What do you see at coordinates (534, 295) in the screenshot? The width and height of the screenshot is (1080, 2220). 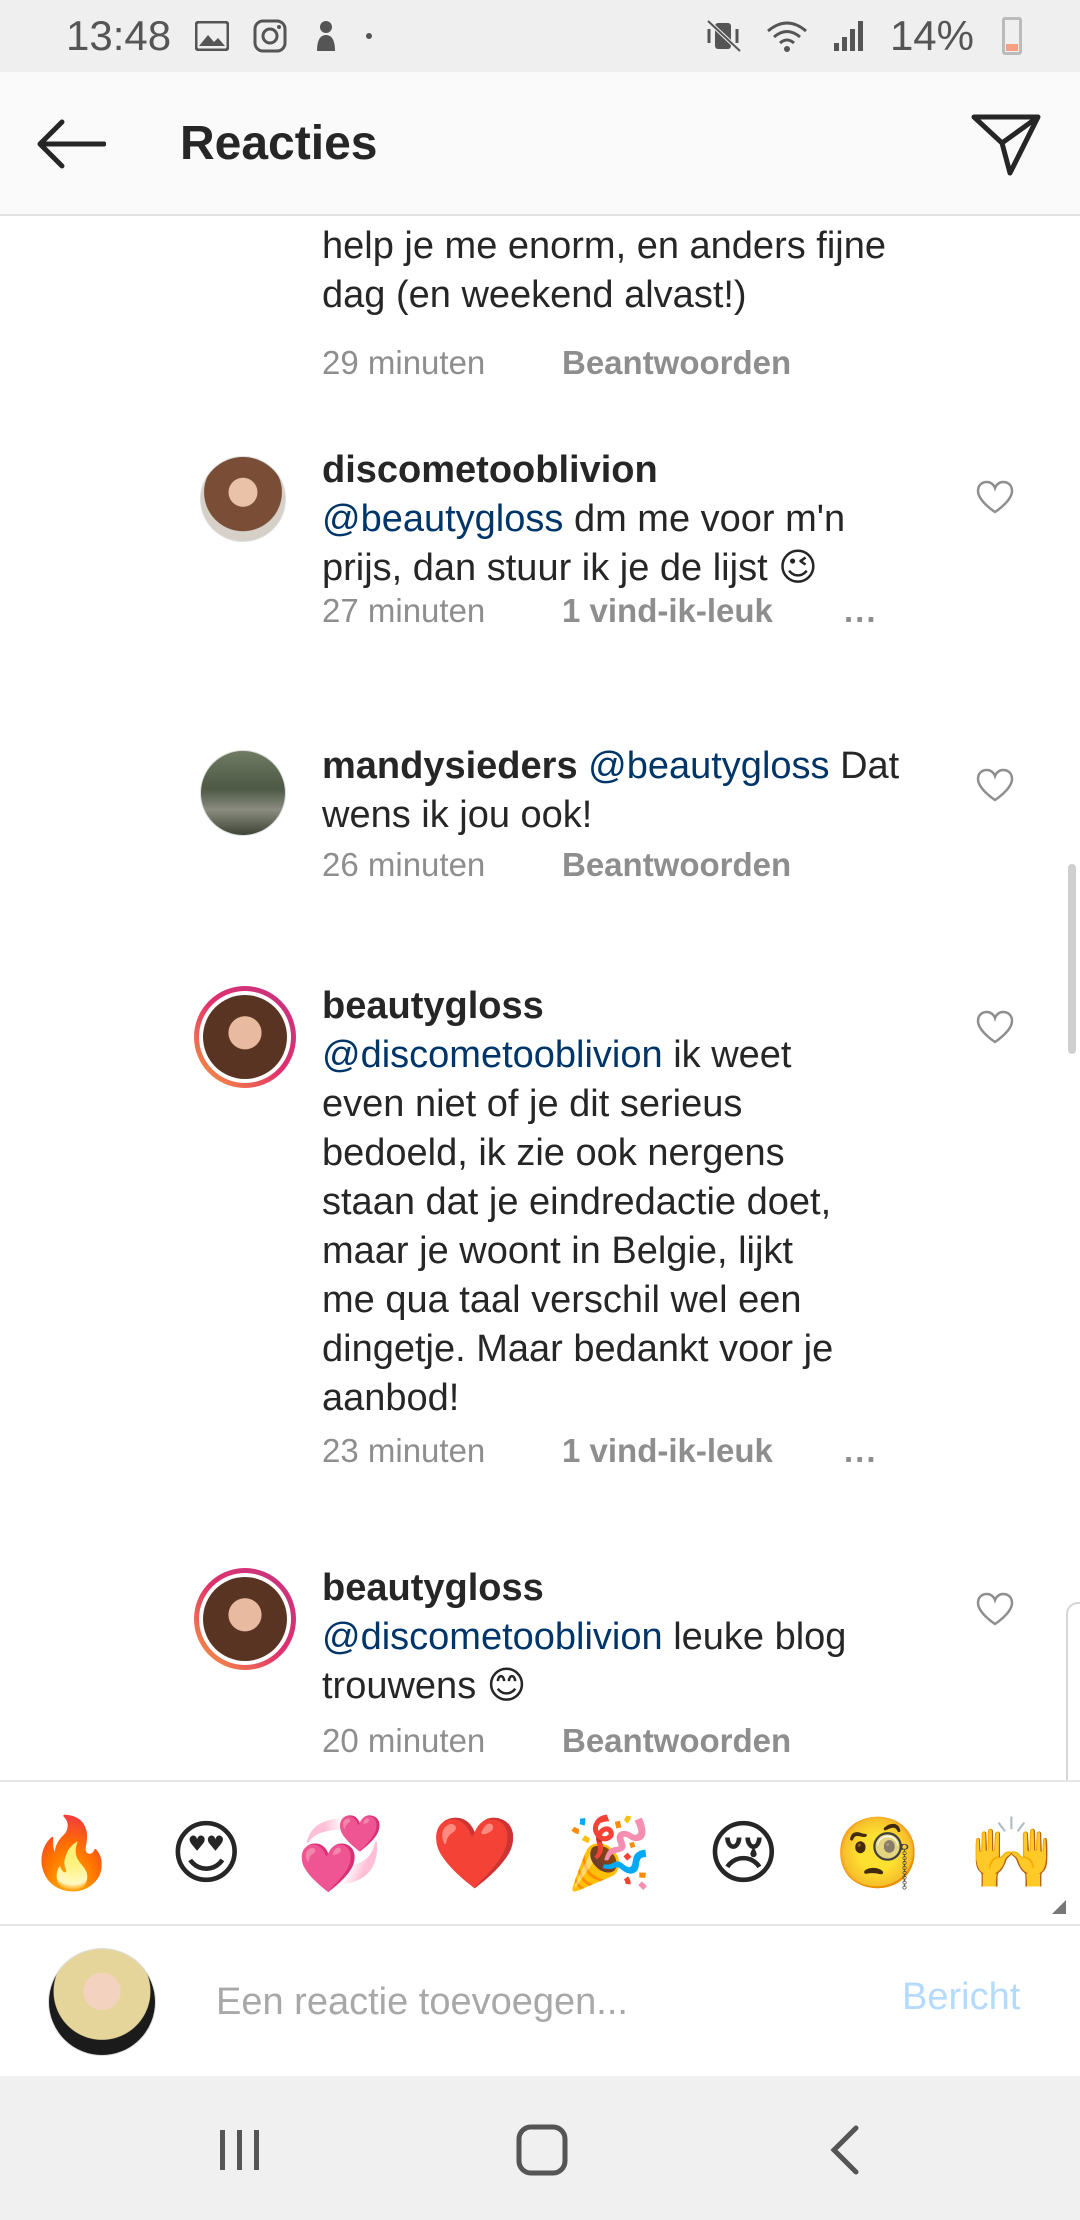 I see `comment-line: dag (en weekend alvast!)` at bounding box center [534, 295].